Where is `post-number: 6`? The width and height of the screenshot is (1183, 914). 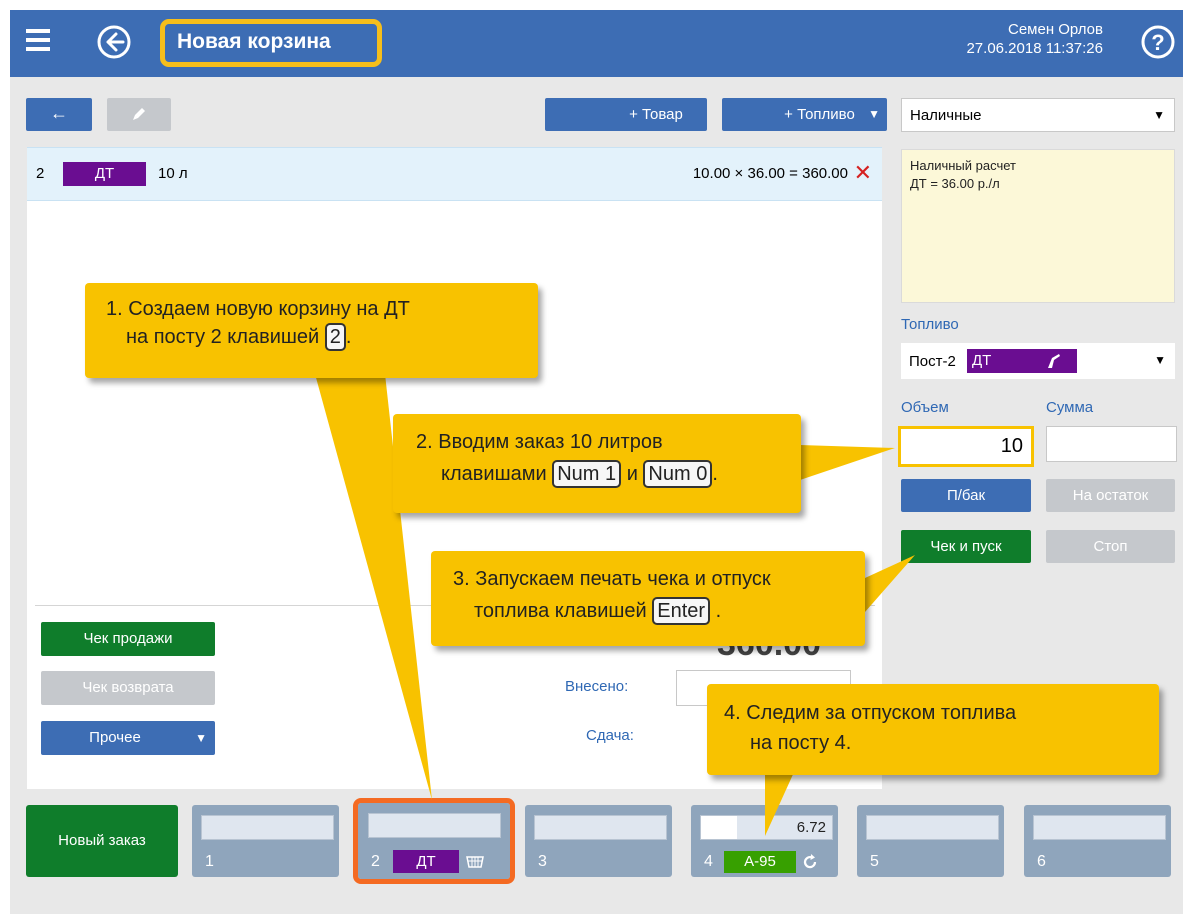 post-number: 6 is located at coordinates (1041, 861).